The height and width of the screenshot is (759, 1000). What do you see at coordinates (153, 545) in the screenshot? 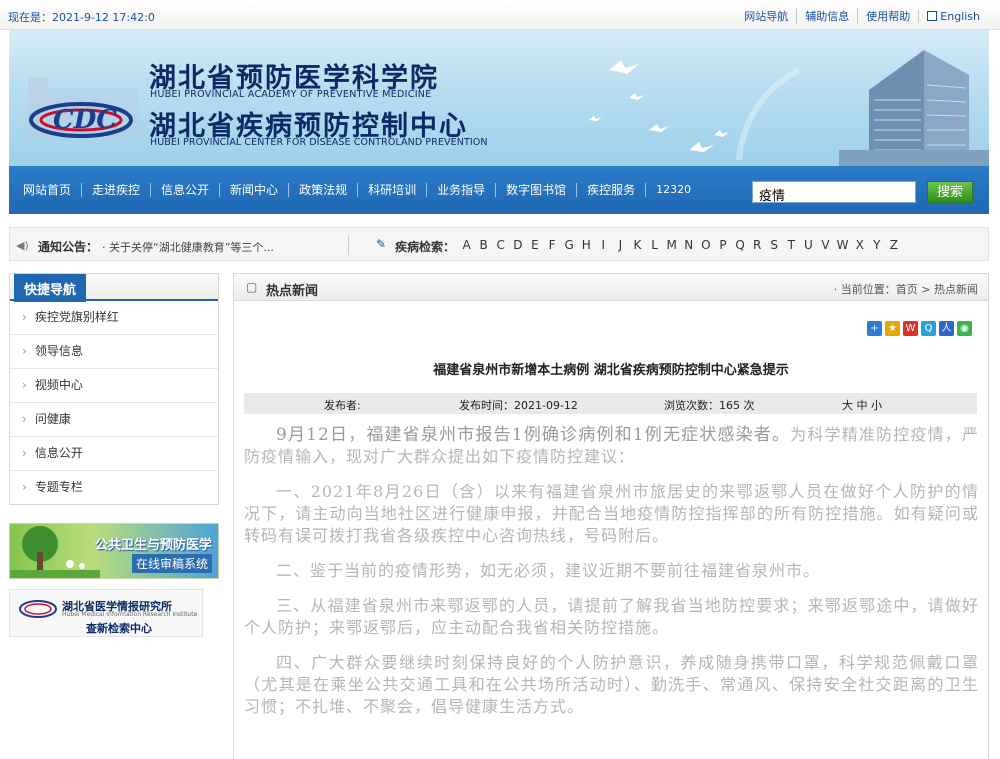
I see `promo-line1: 公共卫生与预防医学` at bounding box center [153, 545].